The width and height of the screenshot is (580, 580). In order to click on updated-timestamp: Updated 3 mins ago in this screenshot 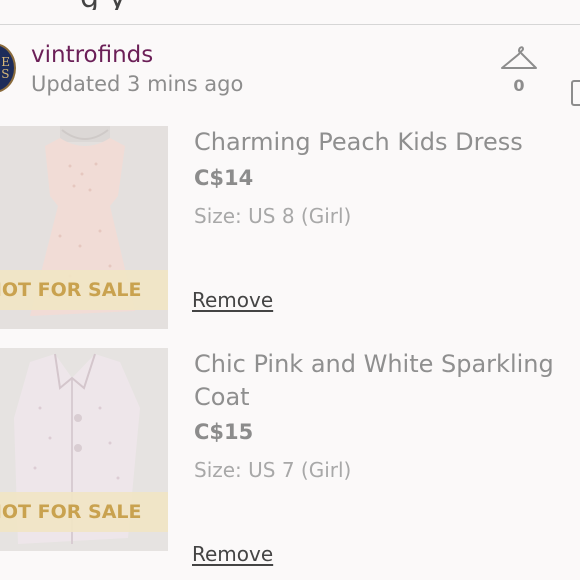, I will do `click(137, 84)`.